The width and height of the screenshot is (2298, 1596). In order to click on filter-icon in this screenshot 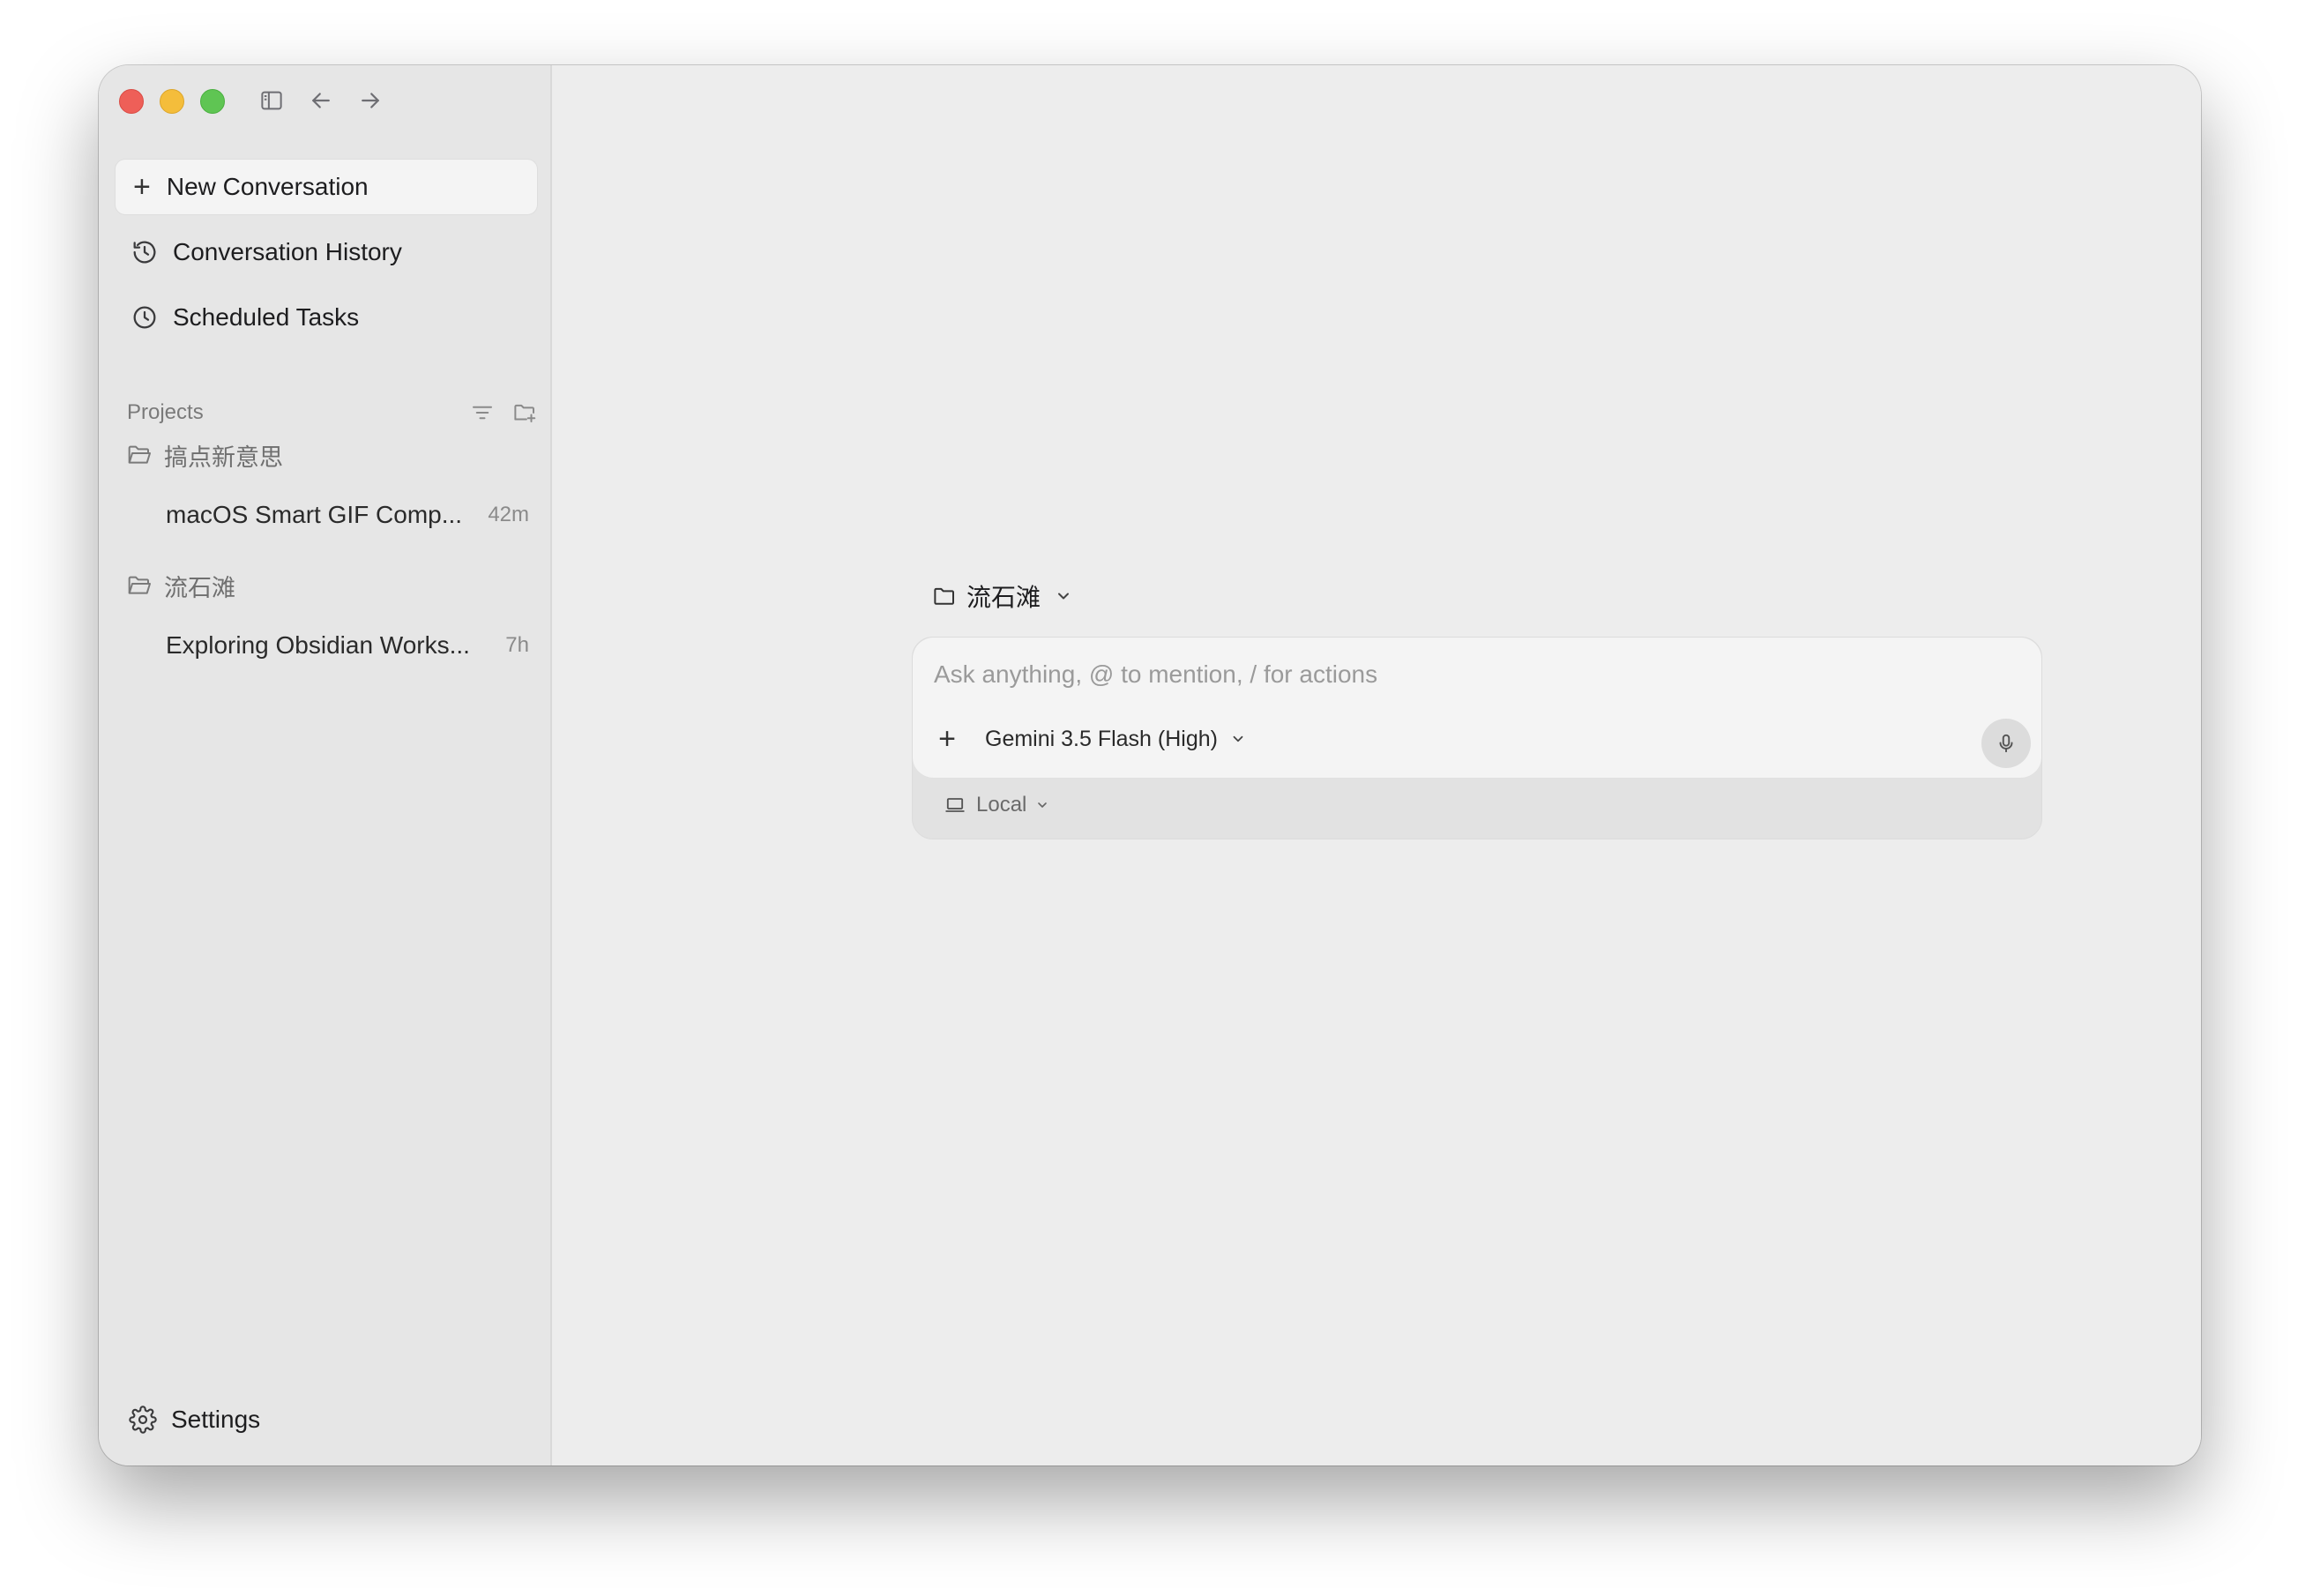, I will do `click(483, 412)`.